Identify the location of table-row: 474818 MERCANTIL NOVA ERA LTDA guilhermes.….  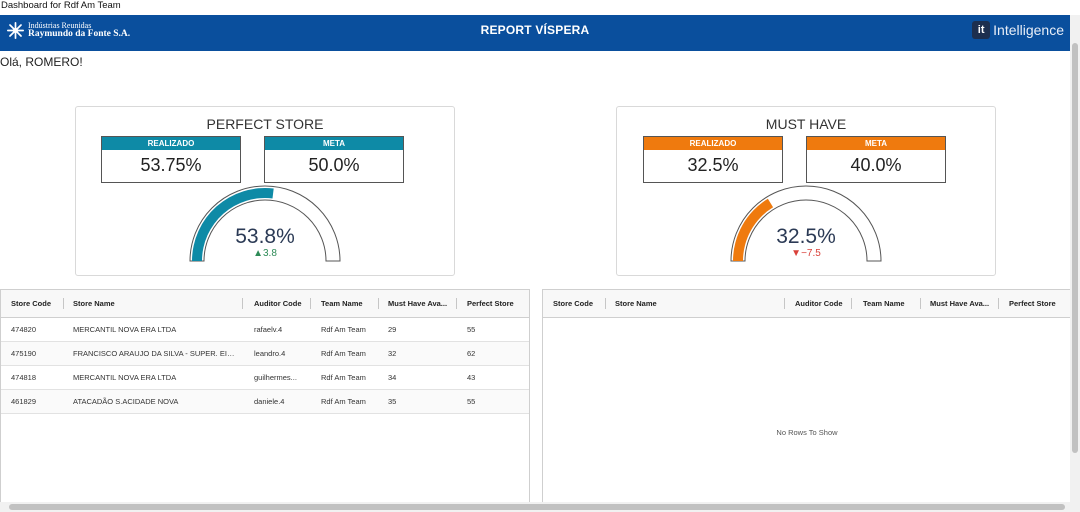
(265, 378).